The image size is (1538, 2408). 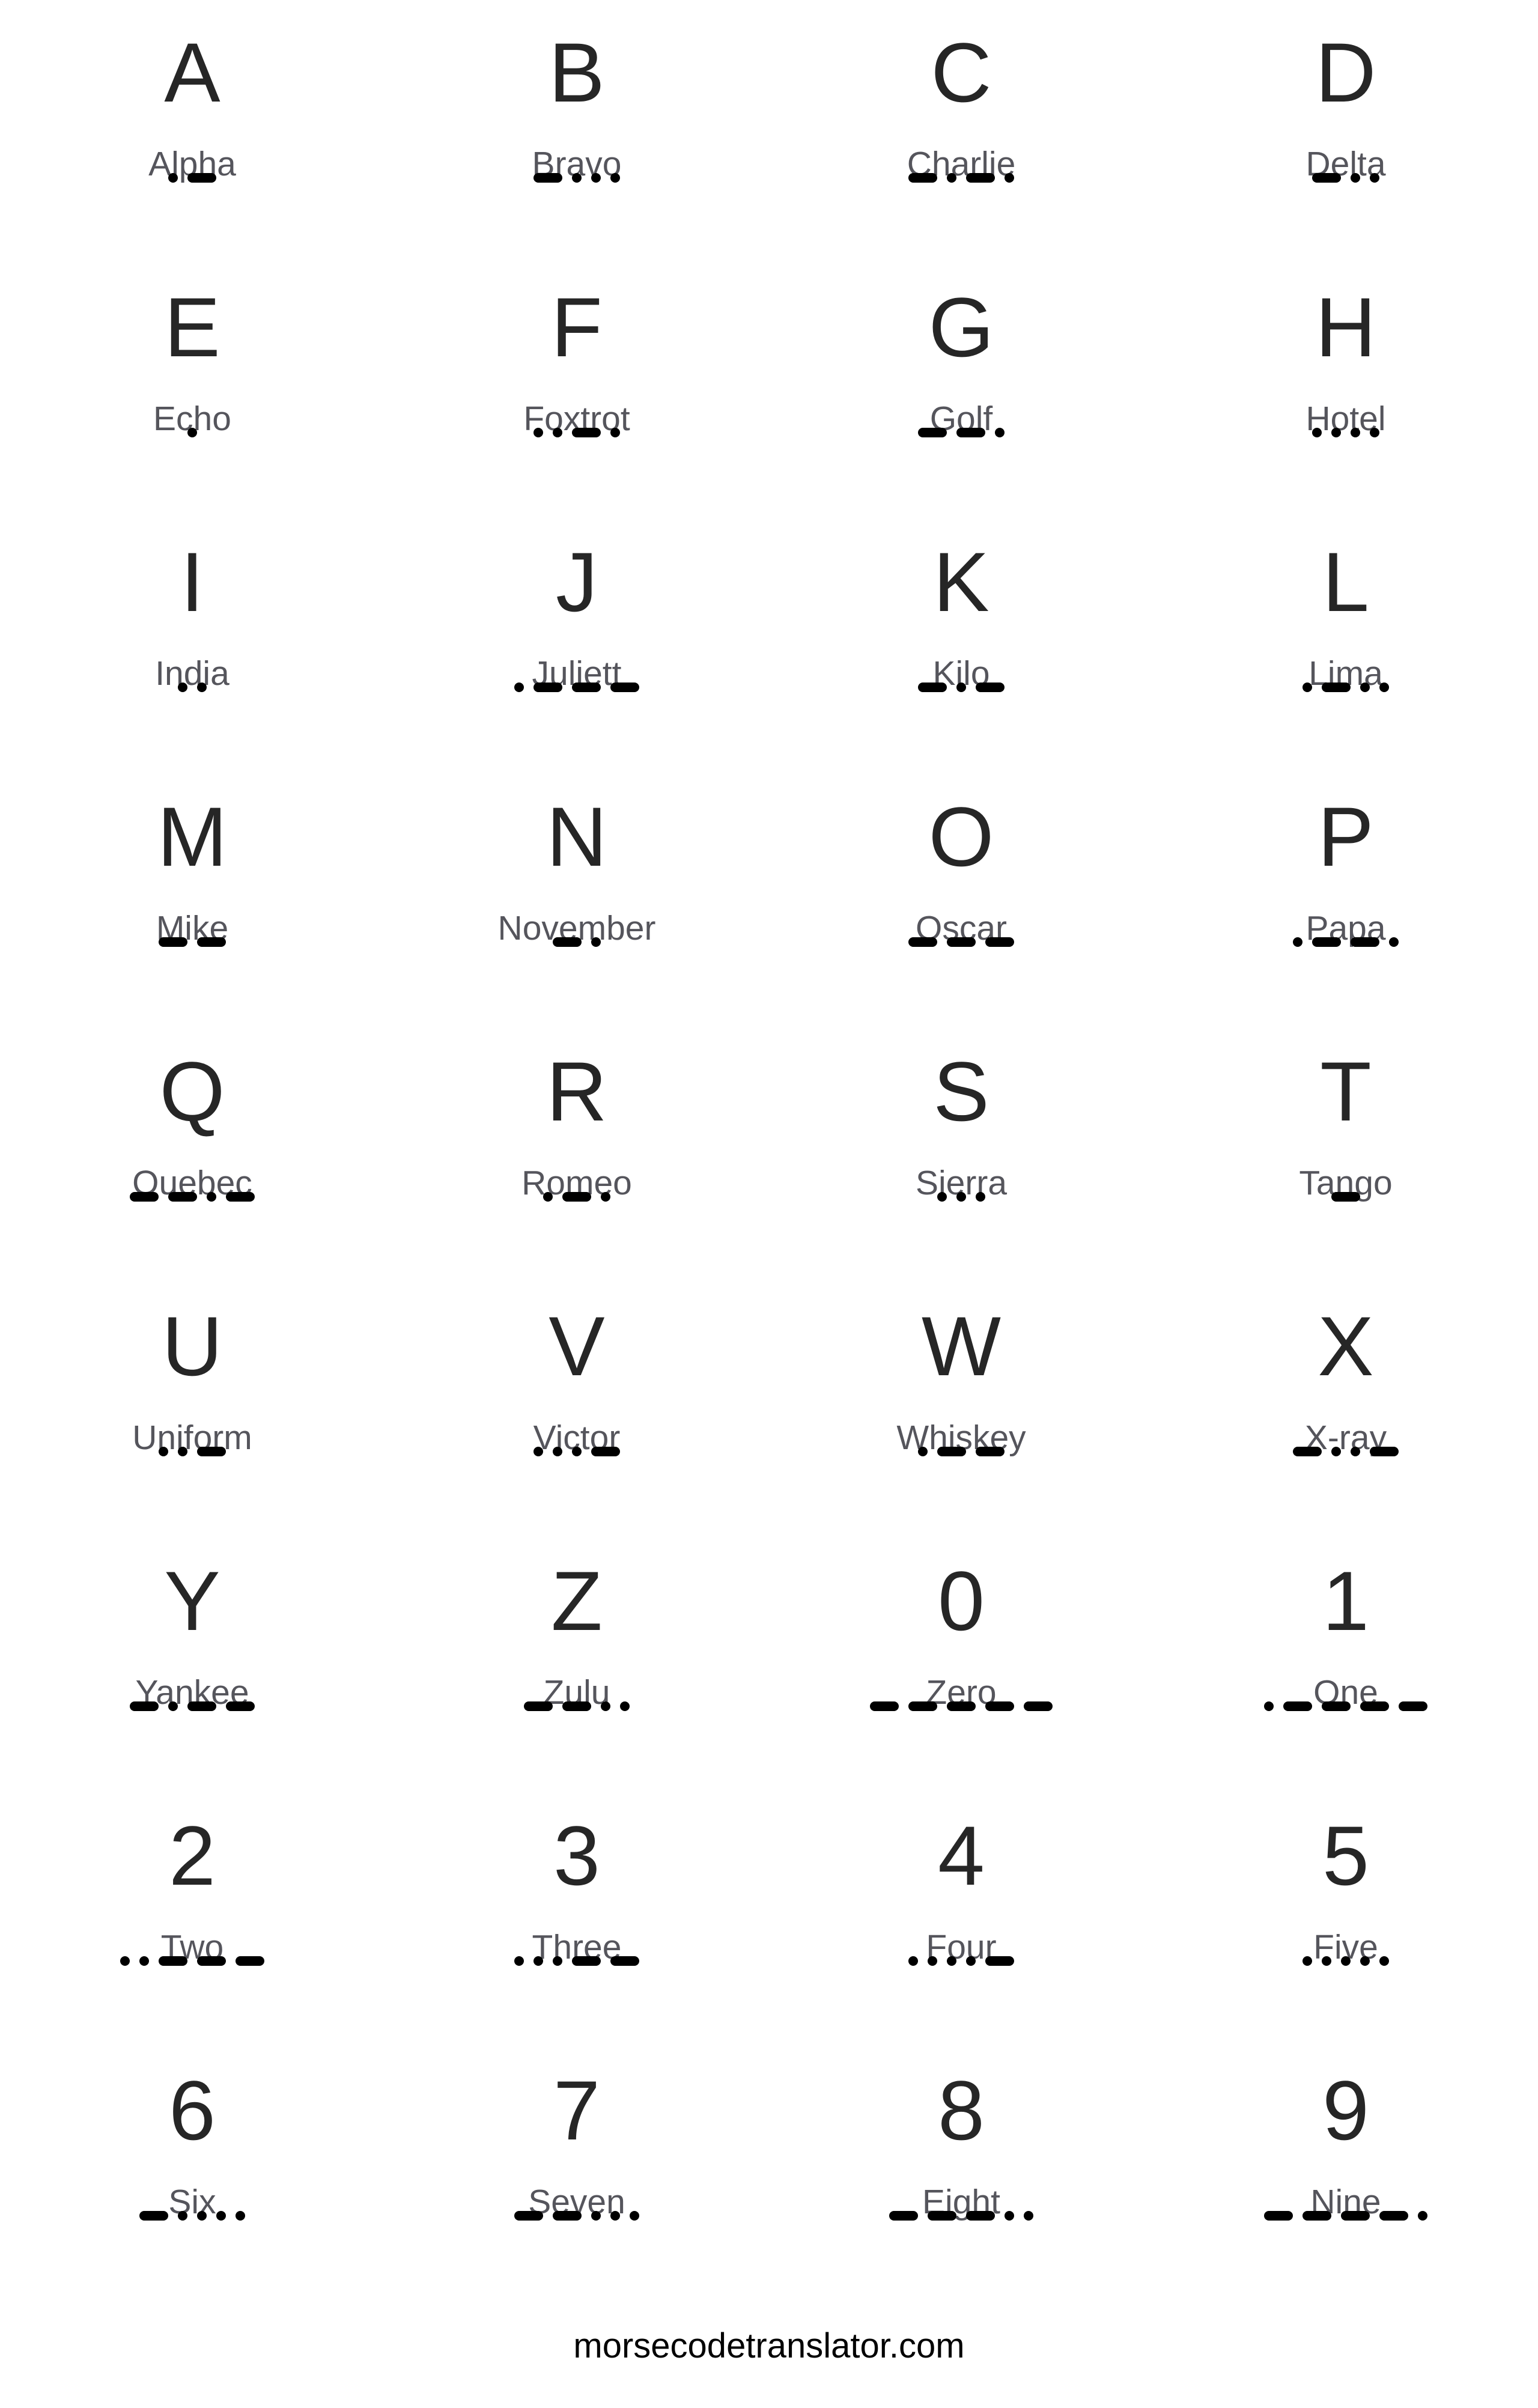 I want to click on entry-character: M, so click(x=192, y=836).